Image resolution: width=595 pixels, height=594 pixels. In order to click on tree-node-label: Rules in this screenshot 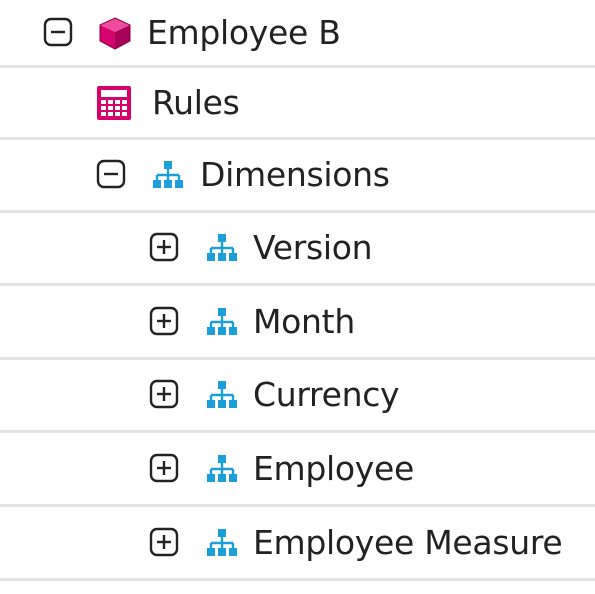, I will do `click(196, 102)`.